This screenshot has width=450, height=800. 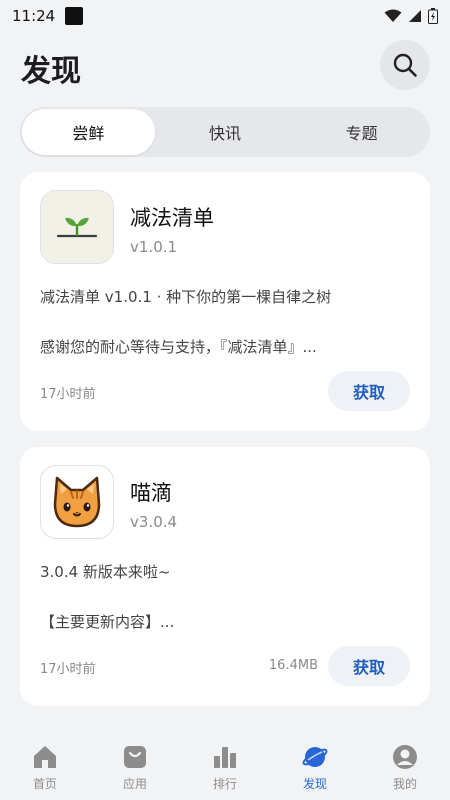 I want to click on segmented-tabs: 尝鲜 快讯 专题, so click(x=225, y=132).